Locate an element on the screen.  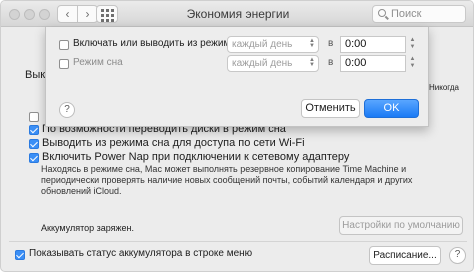
sleep-at-label: в is located at coordinates (331, 62).